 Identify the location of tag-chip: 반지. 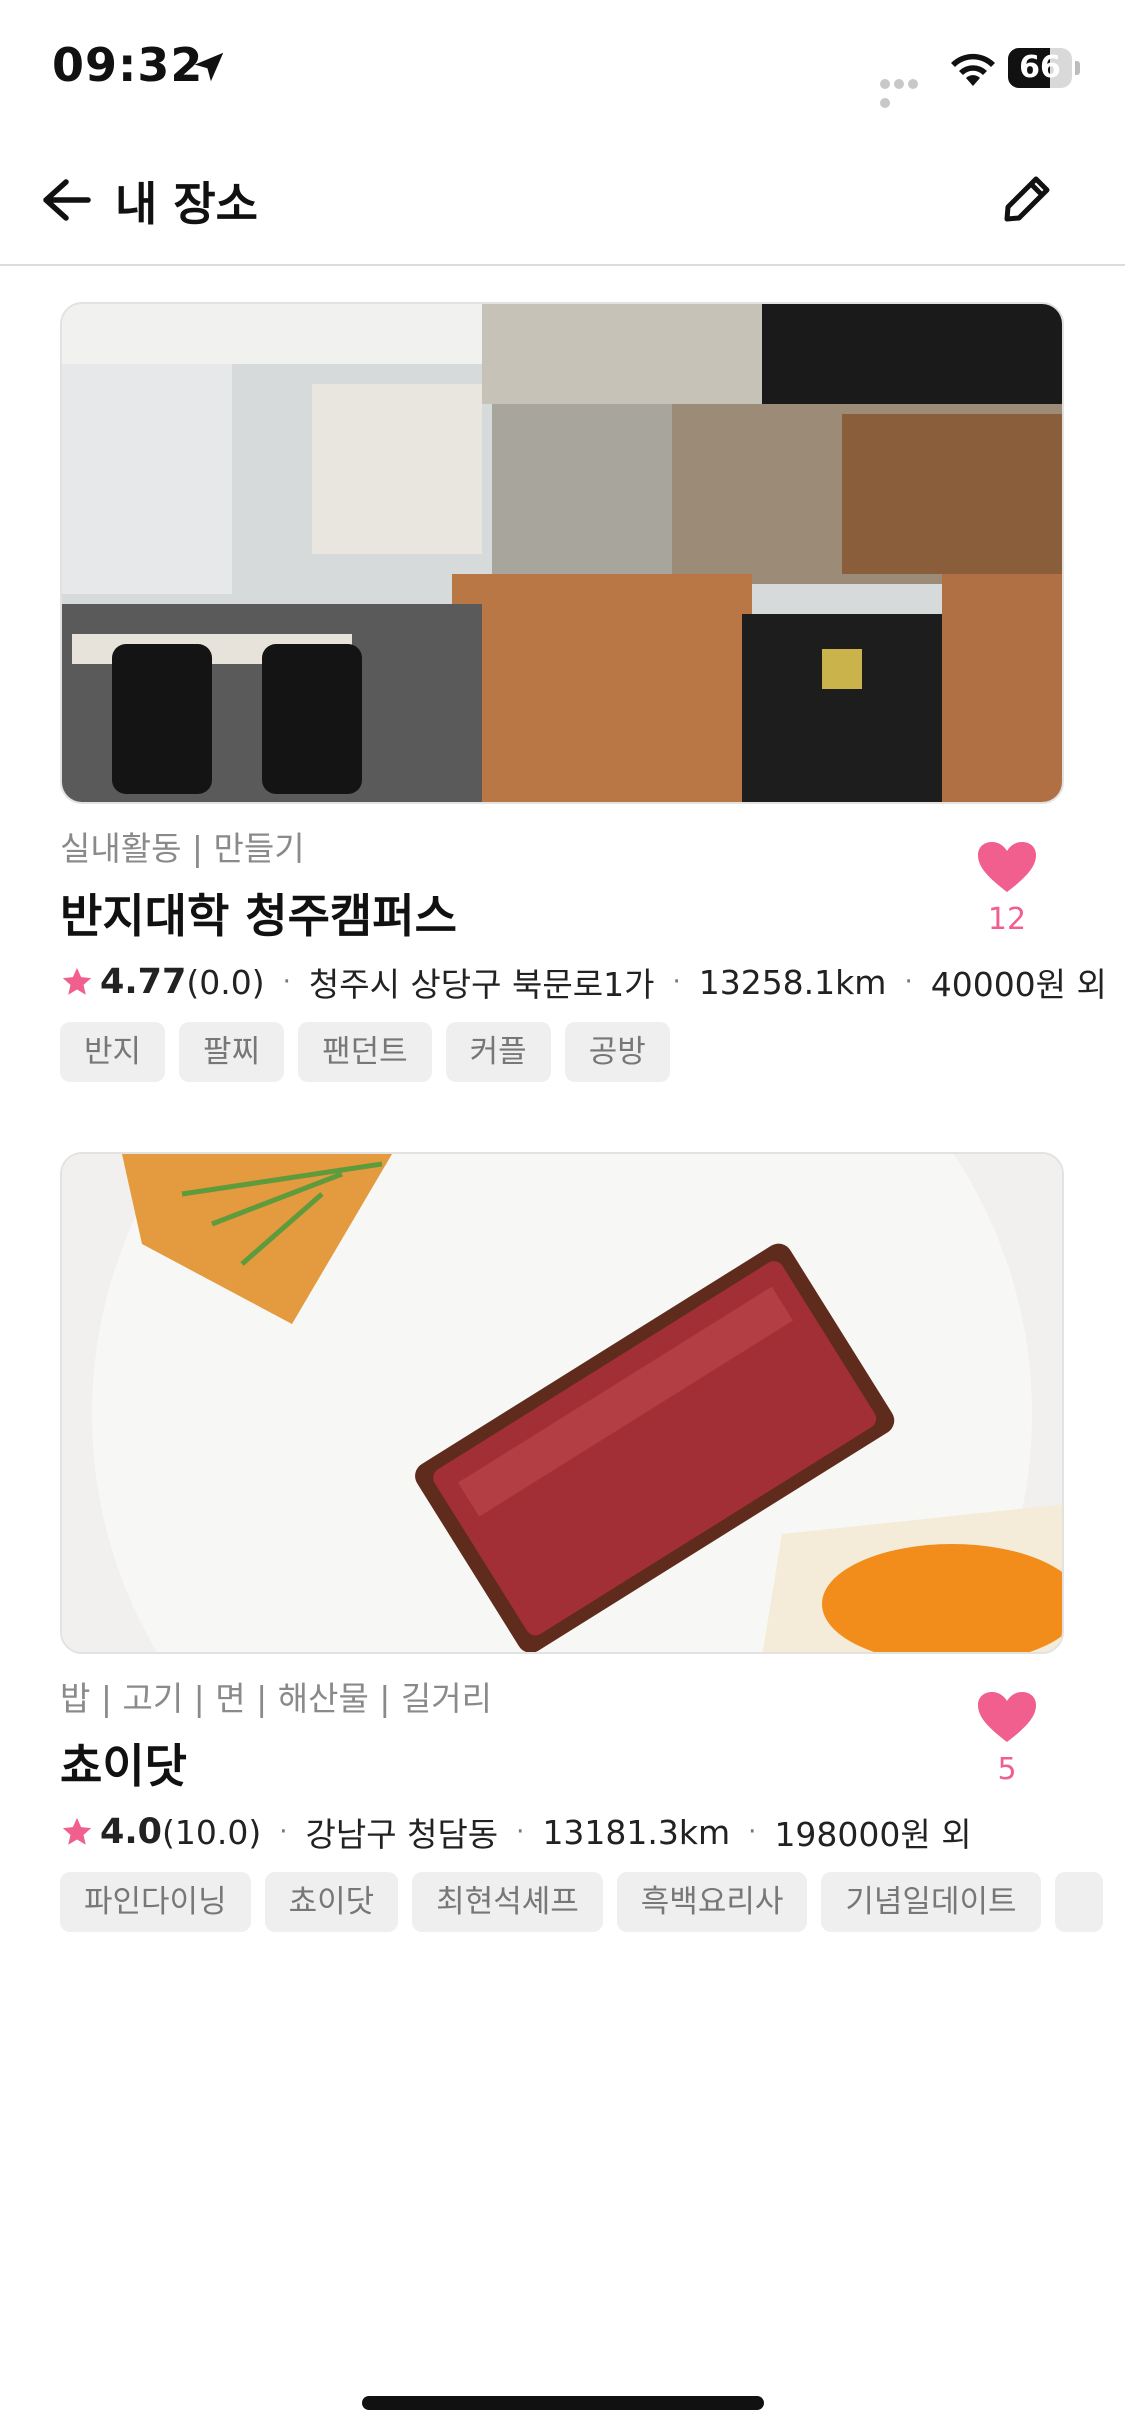
(113, 1052).